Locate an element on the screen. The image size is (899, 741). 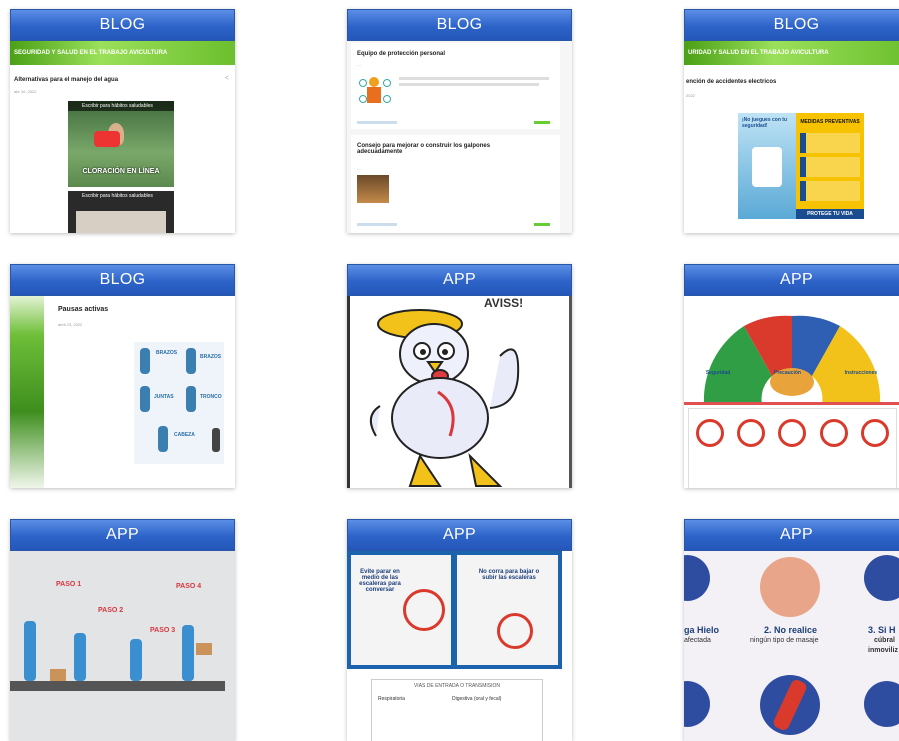
poster-question: ¡No juegues con tu seguridad! is located at coordinates (764, 123).